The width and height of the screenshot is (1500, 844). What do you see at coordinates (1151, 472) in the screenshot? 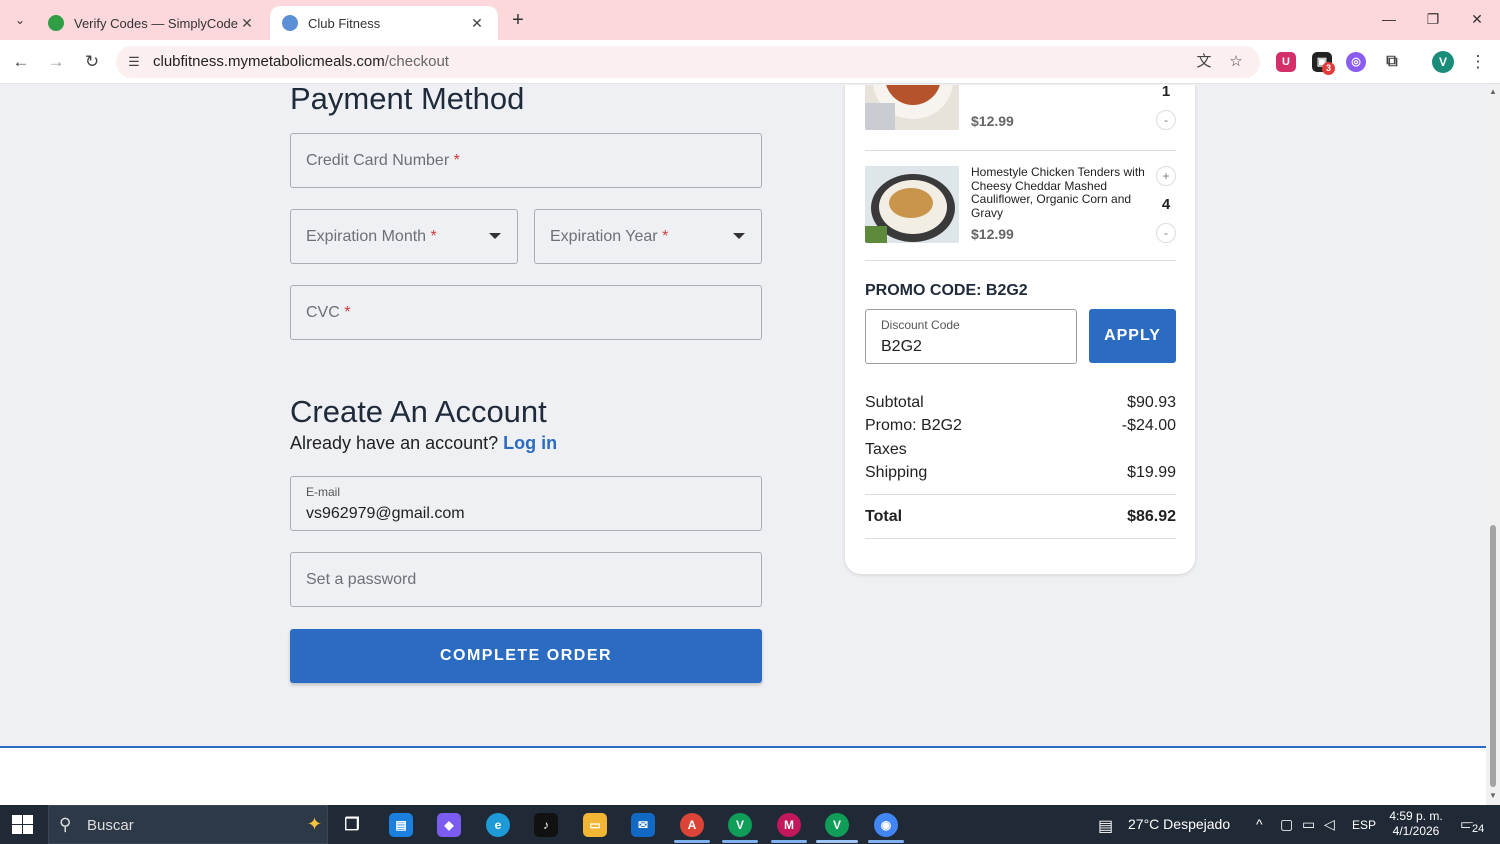
I see `summary-amount: $19.99` at bounding box center [1151, 472].